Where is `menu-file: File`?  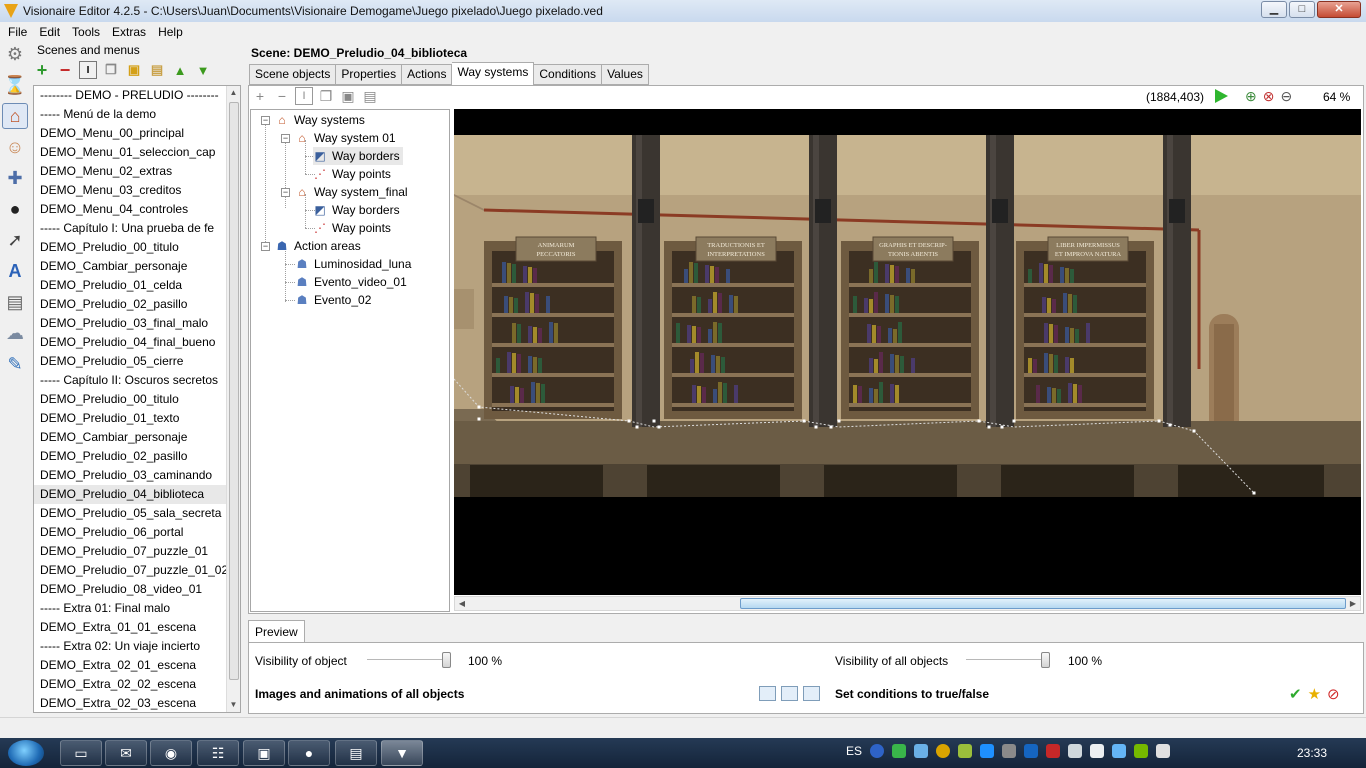 menu-file: File is located at coordinates (17, 32).